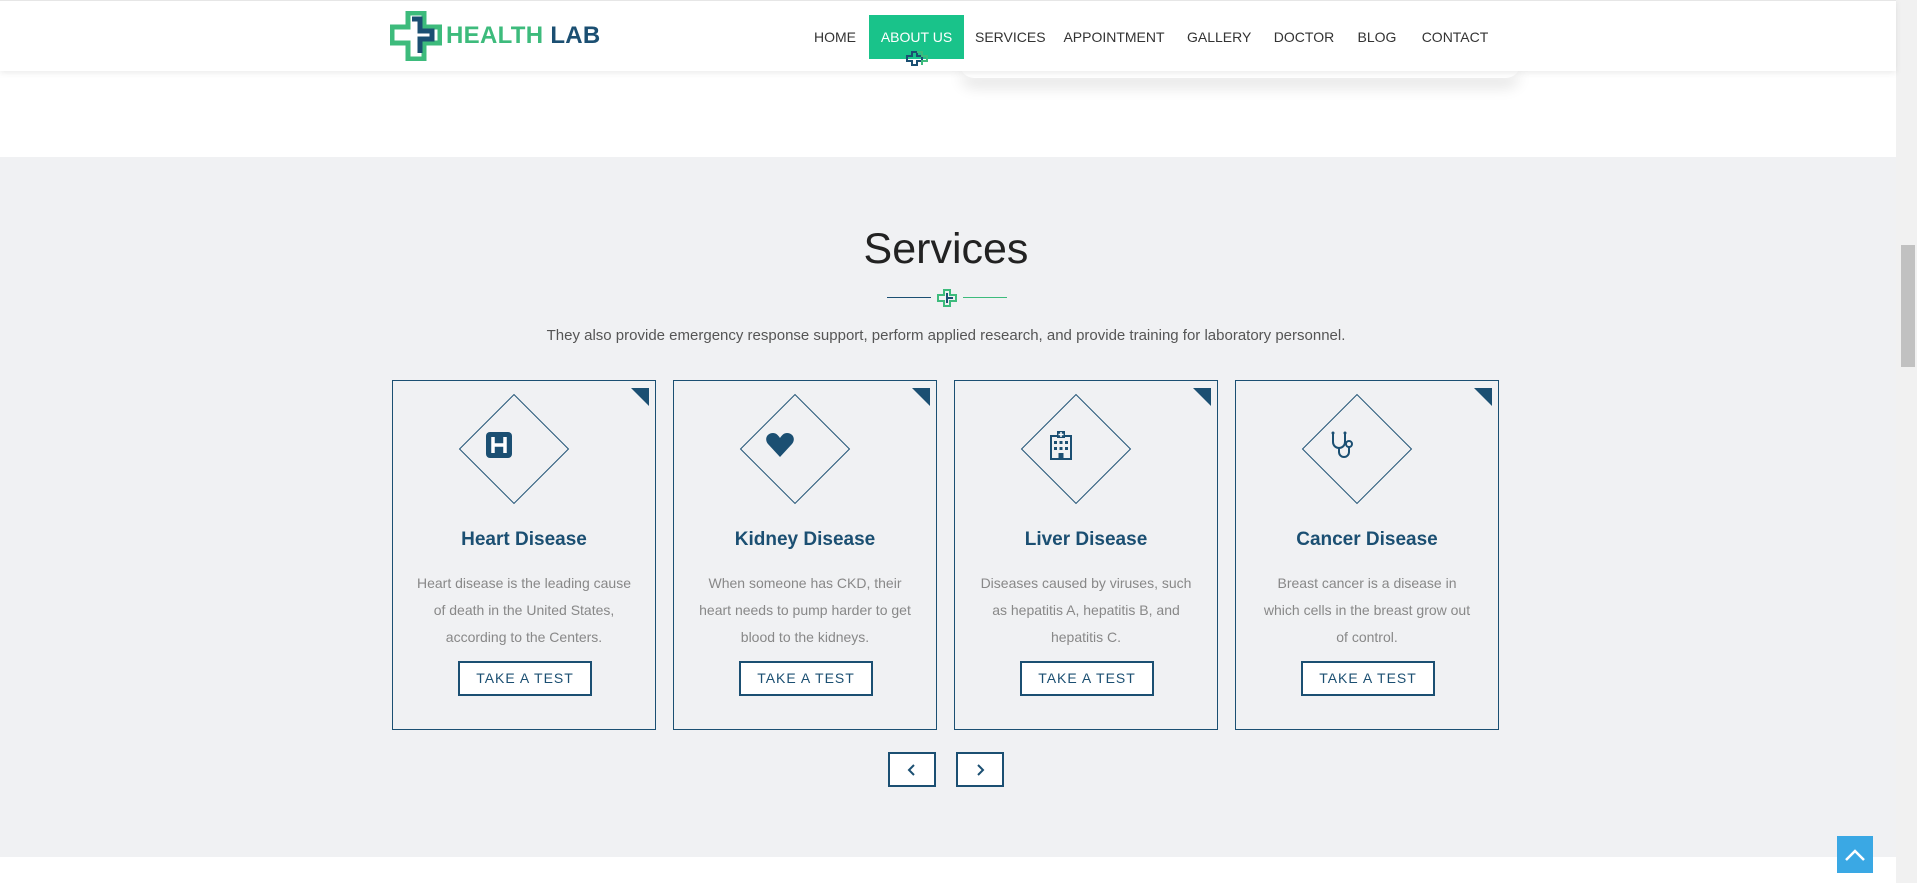 This screenshot has width=1917, height=883. What do you see at coordinates (1219, 37) in the screenshot?
I see `nav-gallery: GALLERY` at bounding box center [1219, 37].